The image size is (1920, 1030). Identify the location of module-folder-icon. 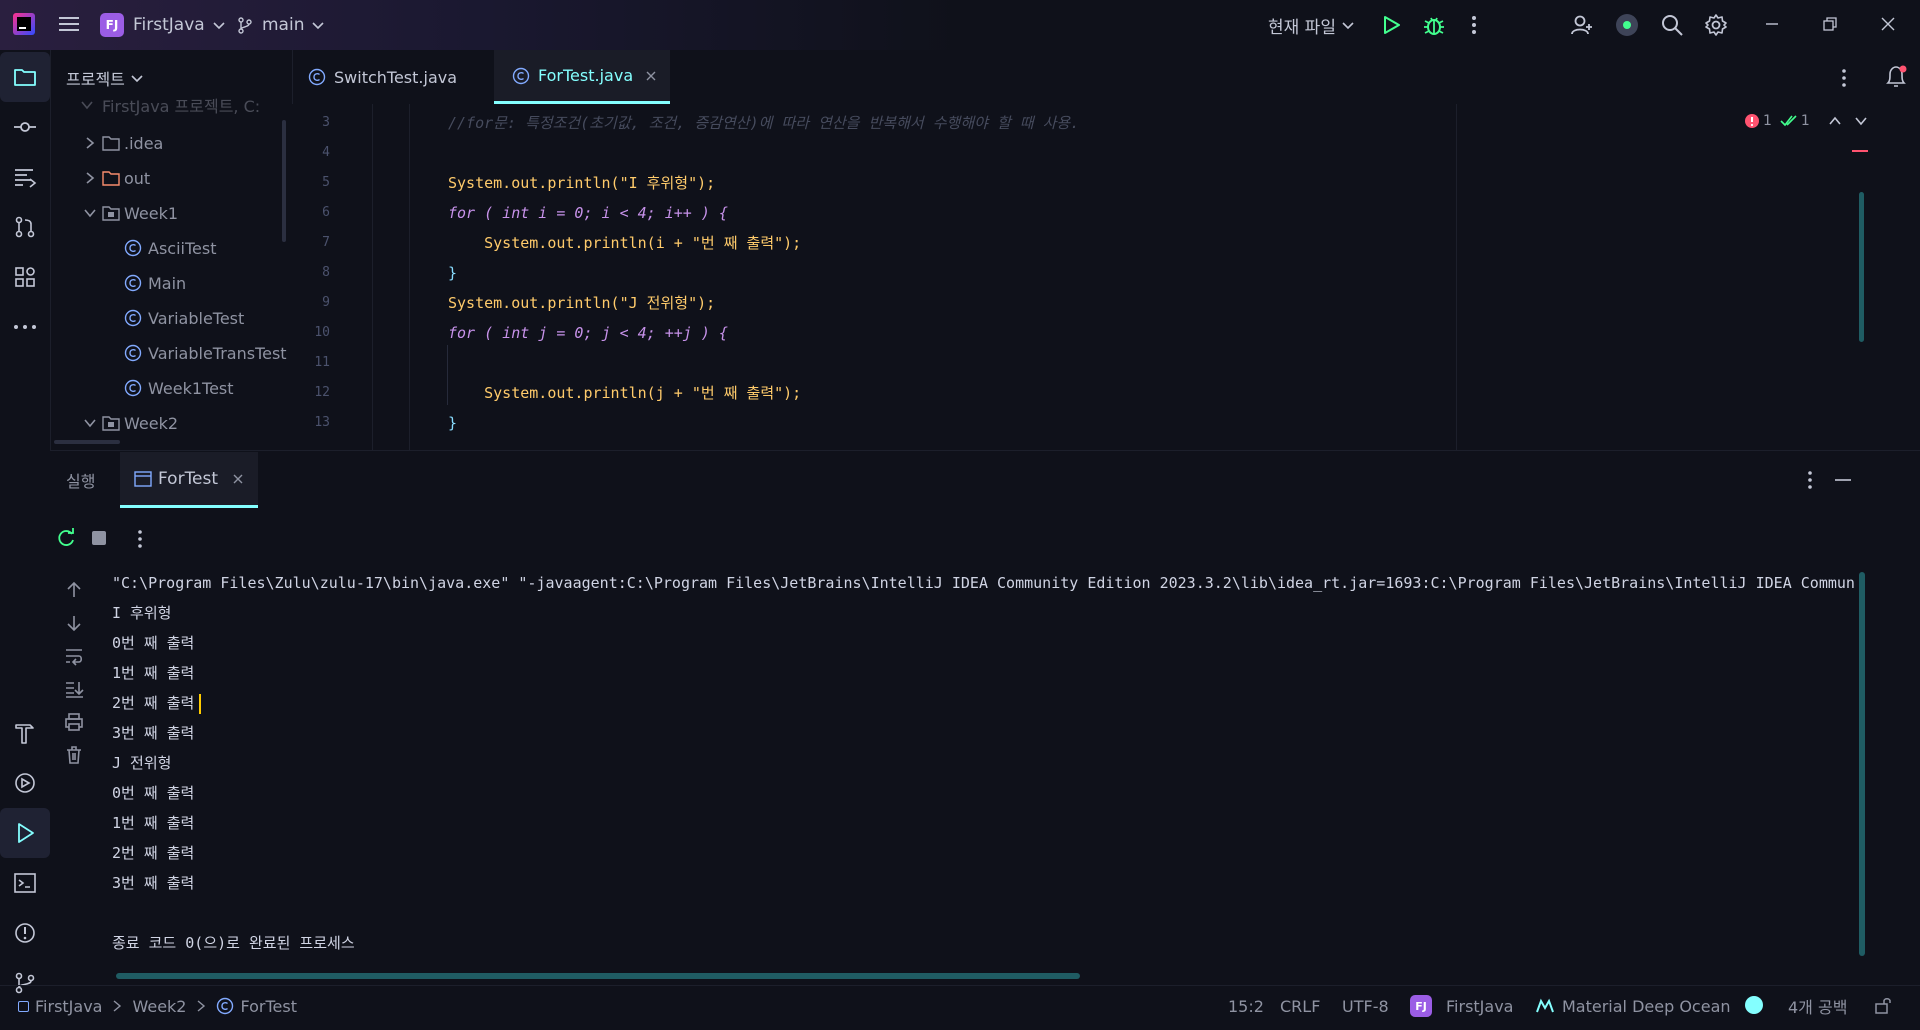
(111, 213).